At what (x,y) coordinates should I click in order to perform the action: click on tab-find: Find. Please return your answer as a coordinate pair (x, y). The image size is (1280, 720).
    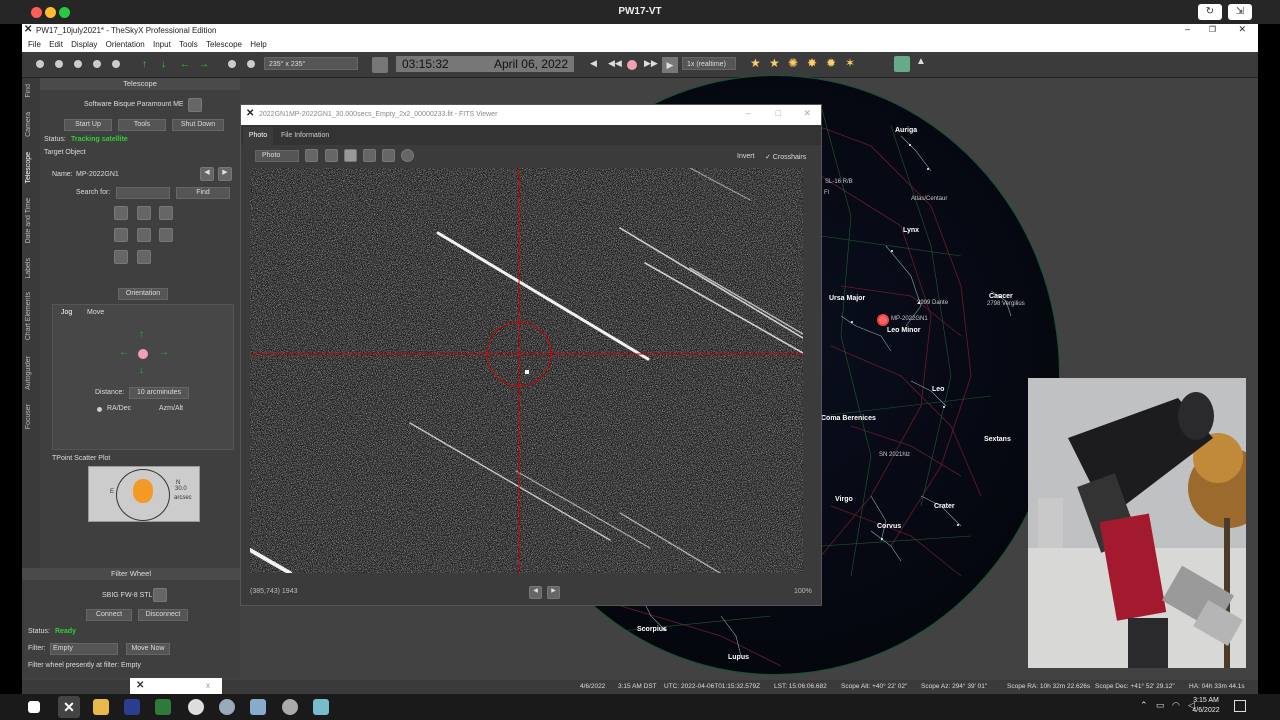
    Looking at the image, I should click on (28, 91).